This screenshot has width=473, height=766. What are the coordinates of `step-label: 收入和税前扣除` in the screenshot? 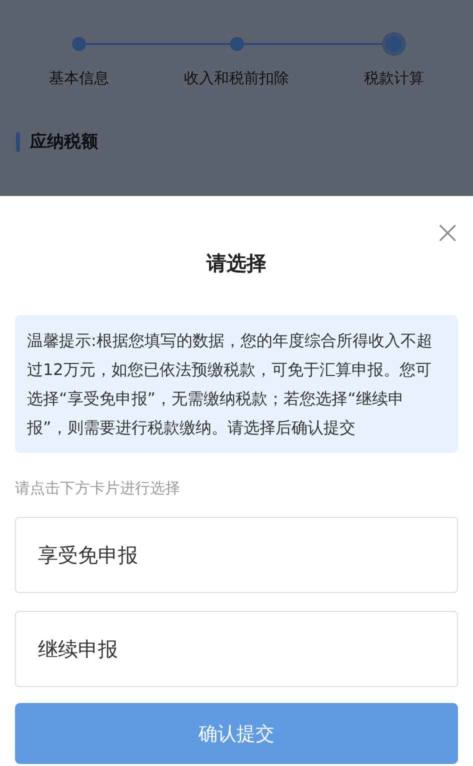 It's located at (236, 78).